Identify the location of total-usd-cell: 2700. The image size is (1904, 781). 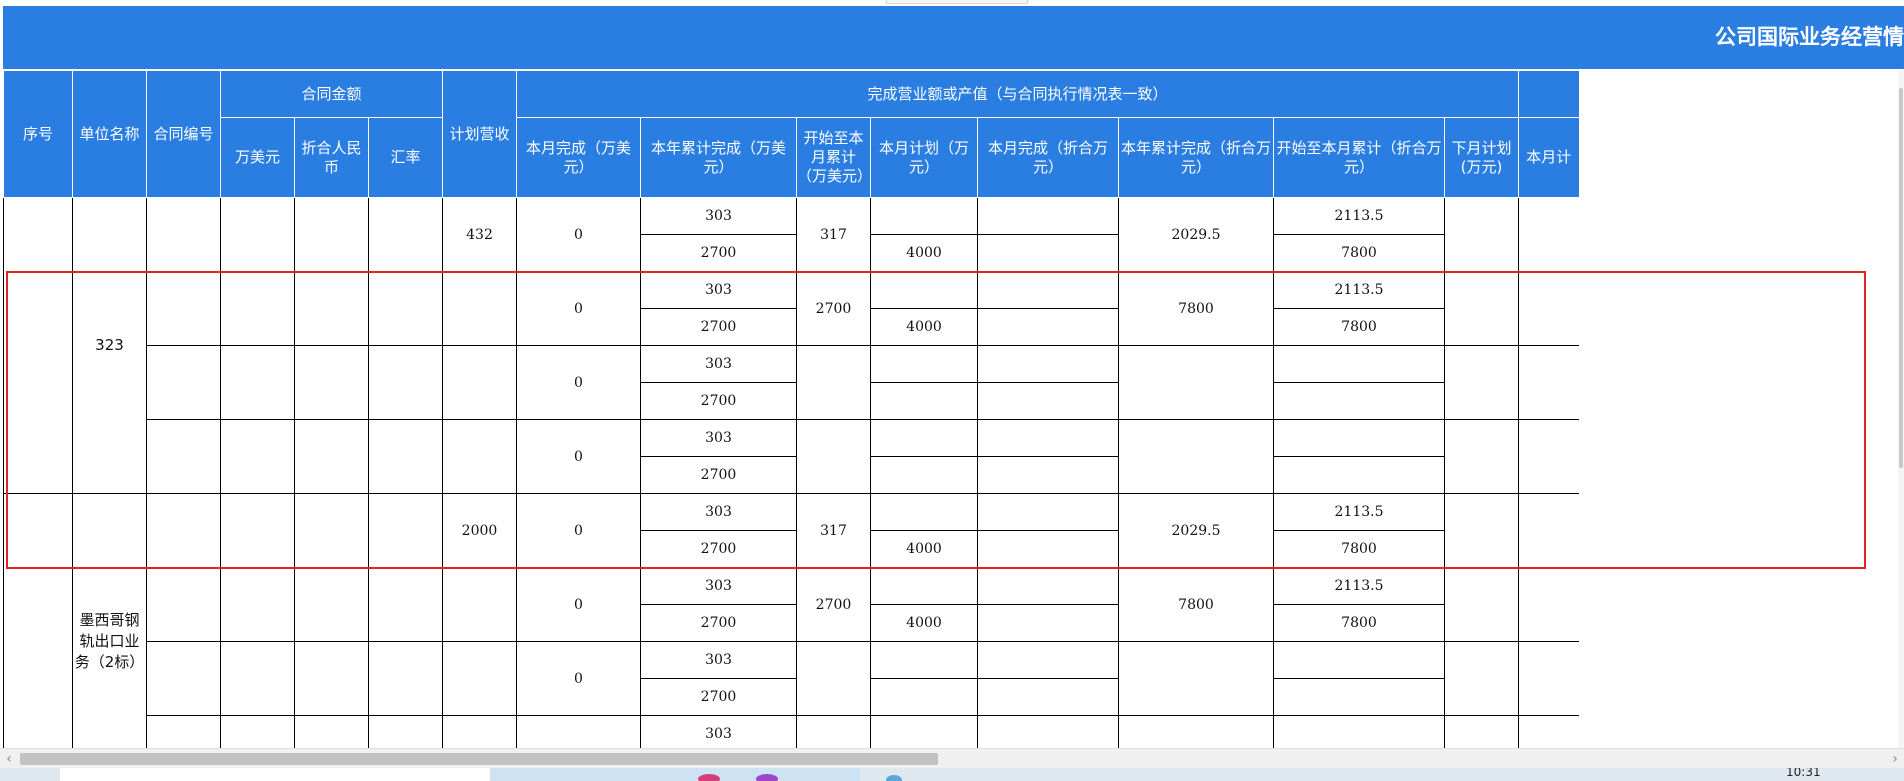
(833, 308).